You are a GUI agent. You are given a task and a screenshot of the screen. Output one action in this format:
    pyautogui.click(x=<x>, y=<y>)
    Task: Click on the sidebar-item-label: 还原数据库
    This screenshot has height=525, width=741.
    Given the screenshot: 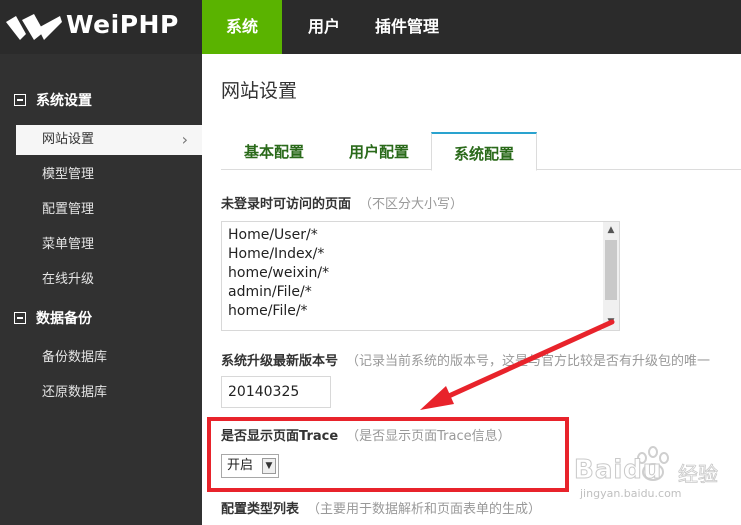 What is the action you would take?
    pyautogui.click(x=75, y=392)
    